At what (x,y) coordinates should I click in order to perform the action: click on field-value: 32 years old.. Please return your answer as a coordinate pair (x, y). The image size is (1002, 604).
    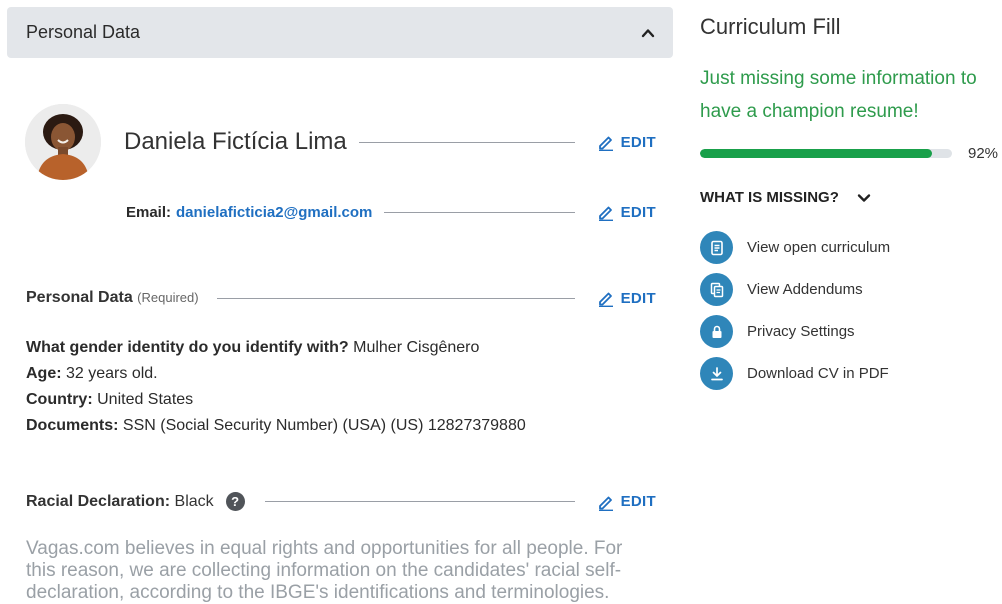
    Looking at the image, I should click on (112, 373).